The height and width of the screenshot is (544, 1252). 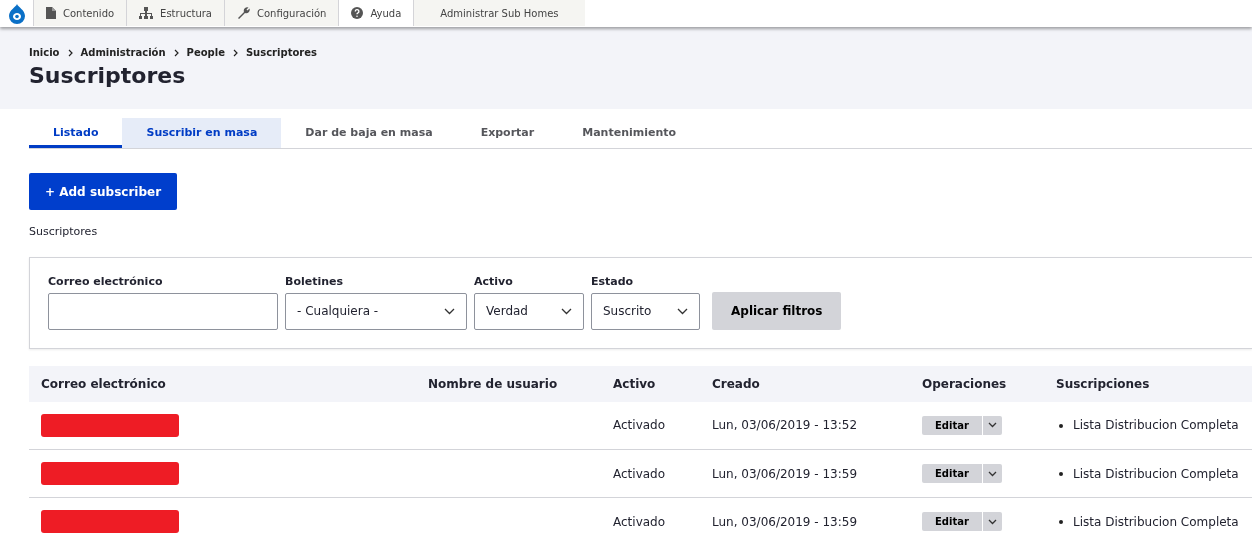 What do you see at coordinates (529, 311) in the screenshot?
I see `select-field: Verdad` at bounding box center [529, 311].